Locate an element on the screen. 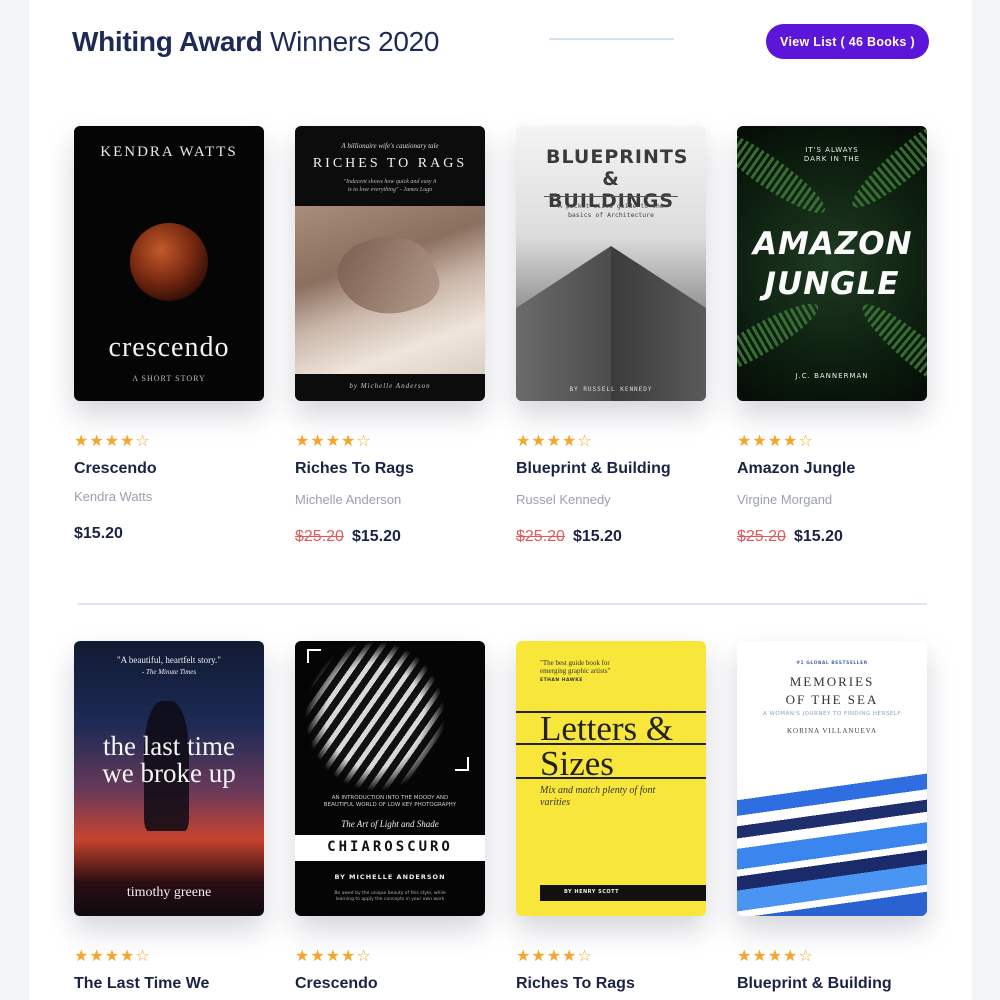  moon-illustration is located at coordinates (169, 262).